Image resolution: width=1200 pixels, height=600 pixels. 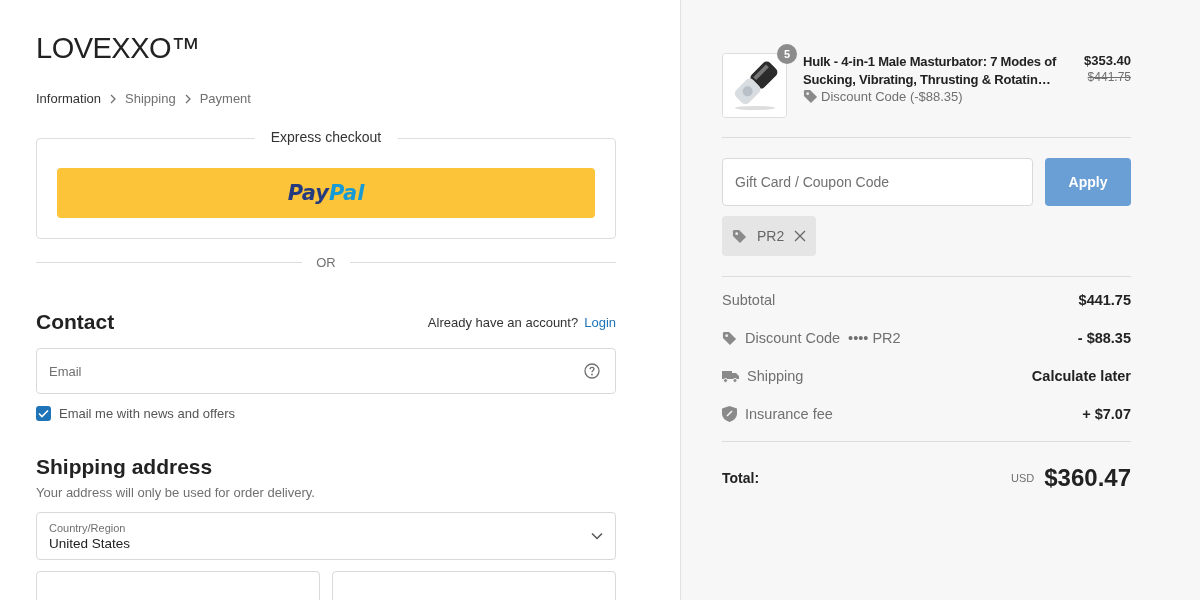 I want to click on summary-value: $441.75, so click(x=1104, y=300).